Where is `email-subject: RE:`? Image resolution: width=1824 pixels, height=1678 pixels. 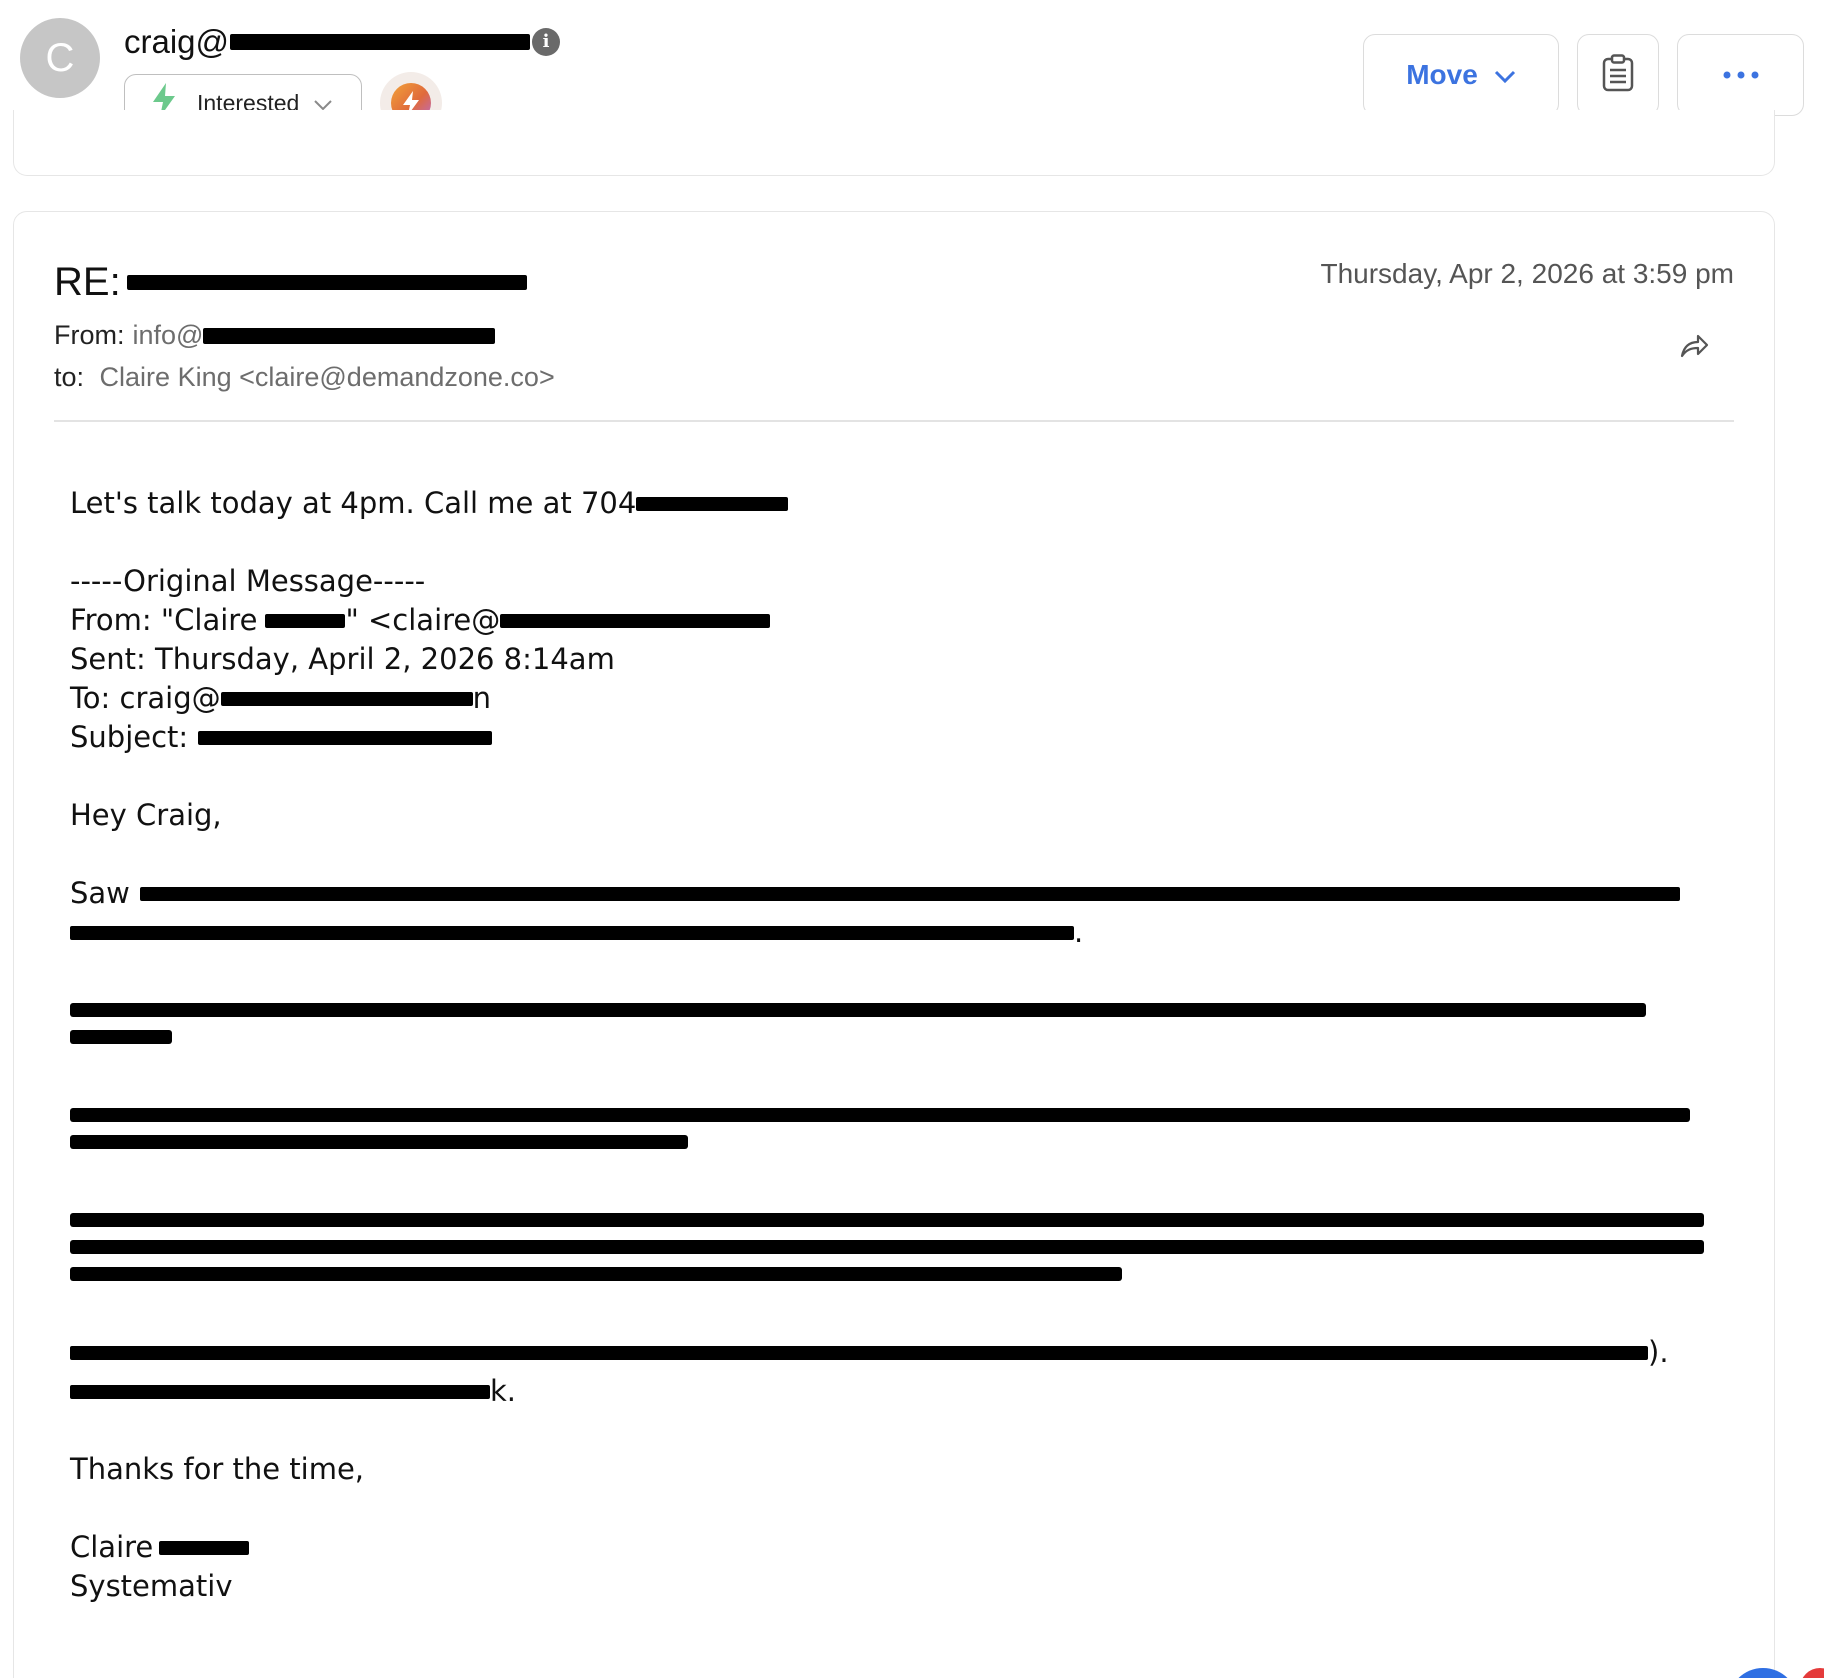
email-subject: RE: is located at coordinates (290, 282).